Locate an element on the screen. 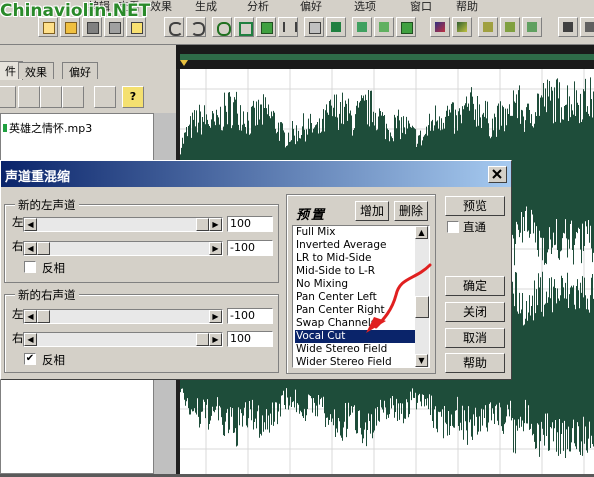 This screenshot has height=477, width=594. direct-label: 直通 is located at coordinates (474, 227).